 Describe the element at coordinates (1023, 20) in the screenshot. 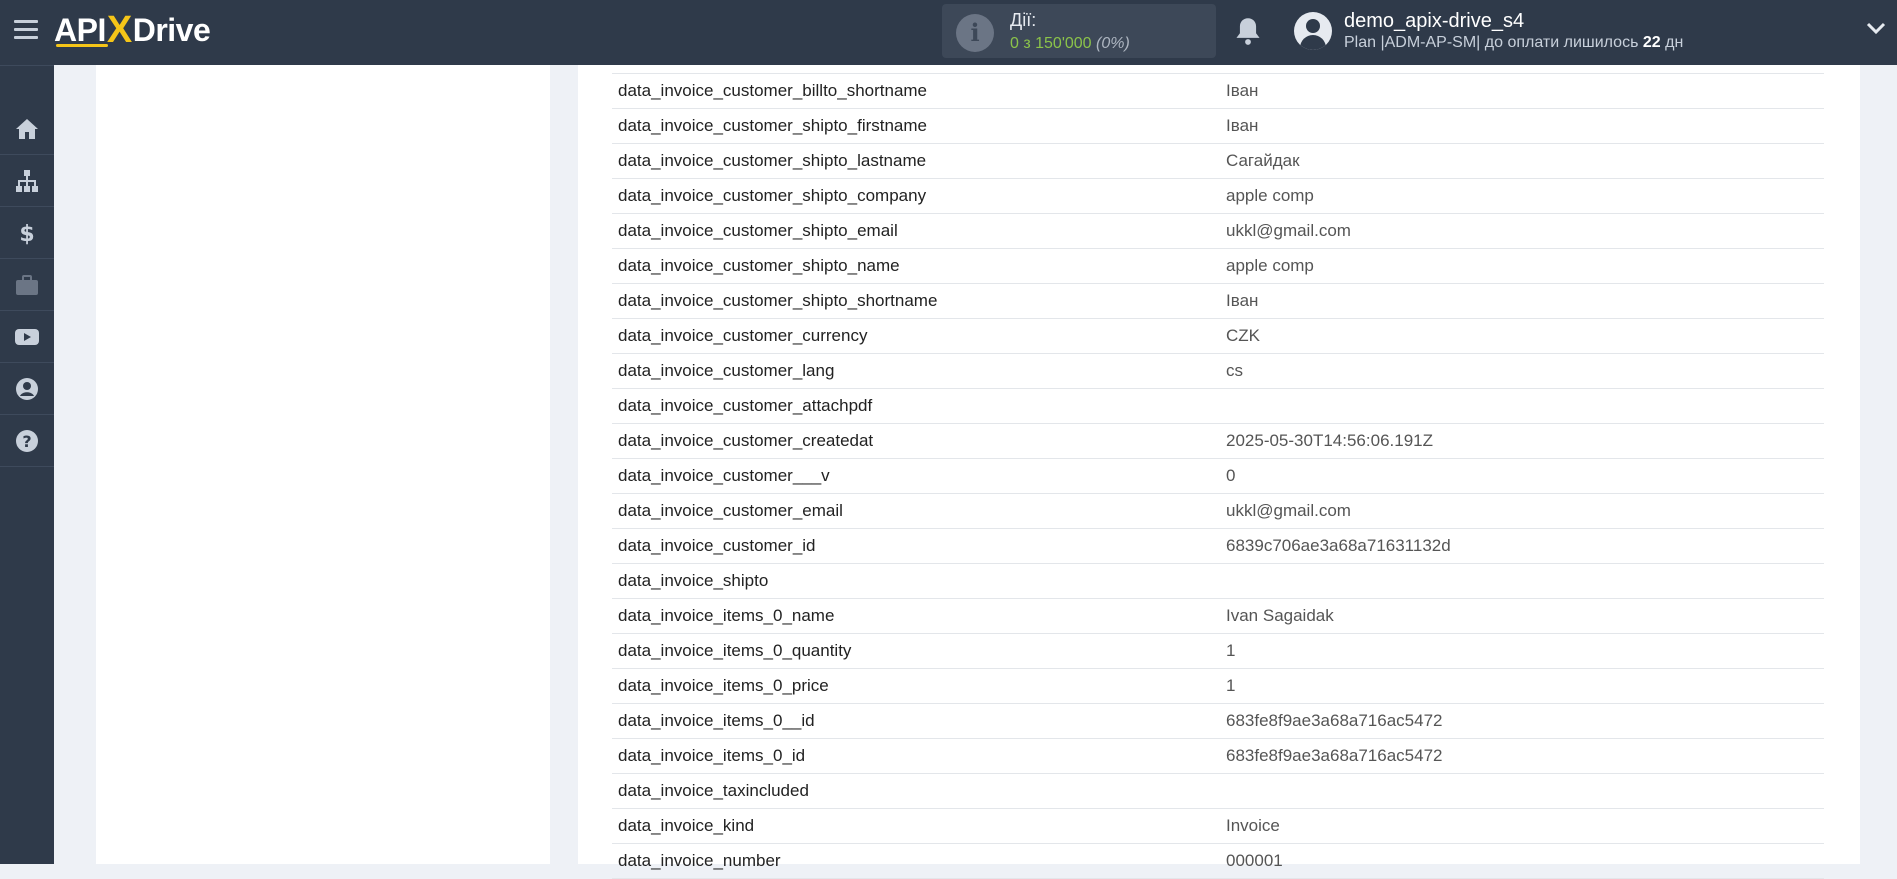

I see `actions-label: Дії:` at that location.